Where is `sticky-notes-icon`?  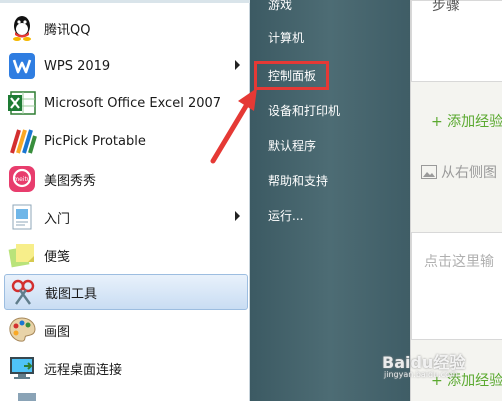 sticky-notes-icon is located at coordinates (22, 255).